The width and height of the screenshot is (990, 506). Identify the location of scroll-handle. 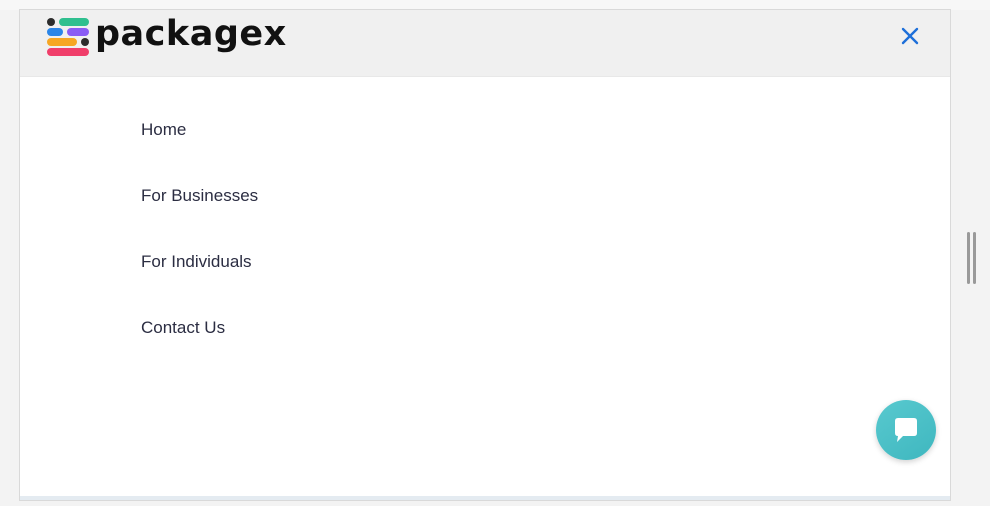
(972, 258).